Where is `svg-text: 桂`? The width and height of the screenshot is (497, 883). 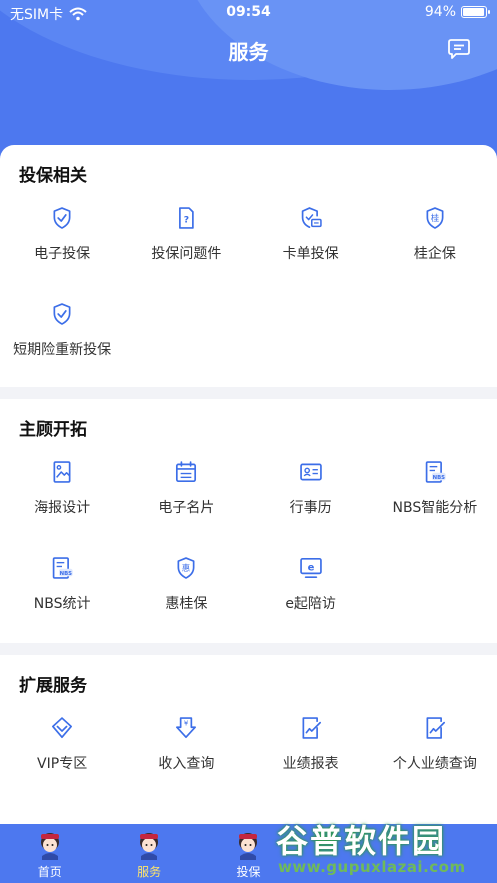
svg-text: 桂 is located at coordinates (435, 218).